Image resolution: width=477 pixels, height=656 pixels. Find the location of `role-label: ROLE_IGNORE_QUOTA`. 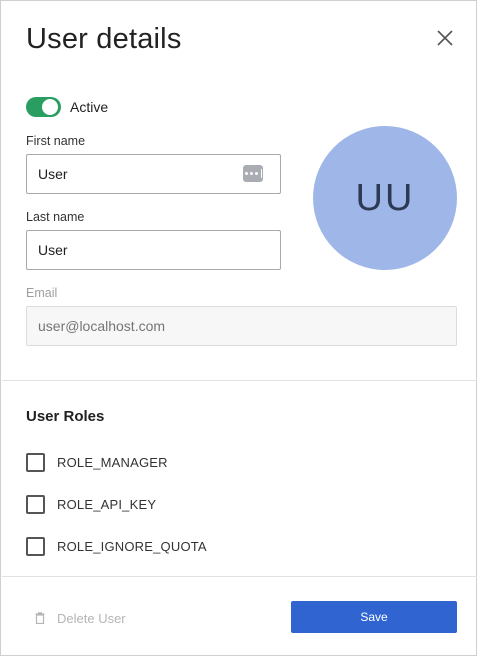

role-label: ROLE_IGNORE_QUOTA is located at coordinates (132, 546).